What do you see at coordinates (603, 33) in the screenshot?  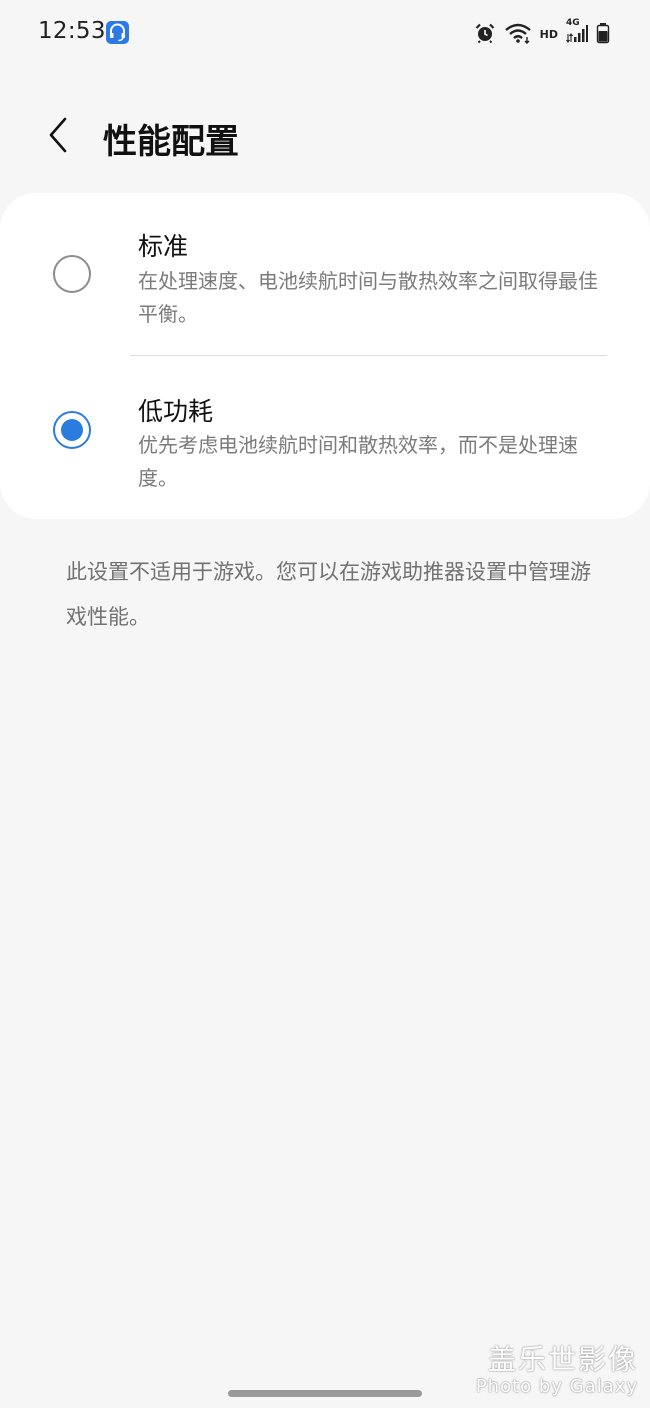 I see `battery-icon` at bounding box center [603, 33].